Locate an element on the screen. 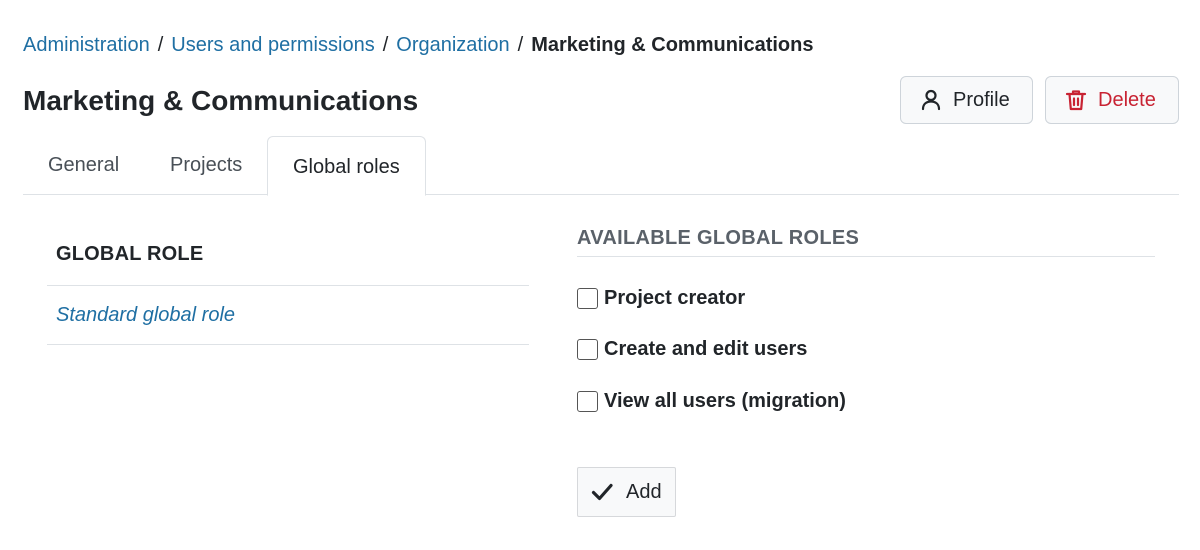 The width and height of the screenshot is (1200, 550). available-roles-title: AVAILABLE GLOBAL ROLES is located at coordinates (866, 241).